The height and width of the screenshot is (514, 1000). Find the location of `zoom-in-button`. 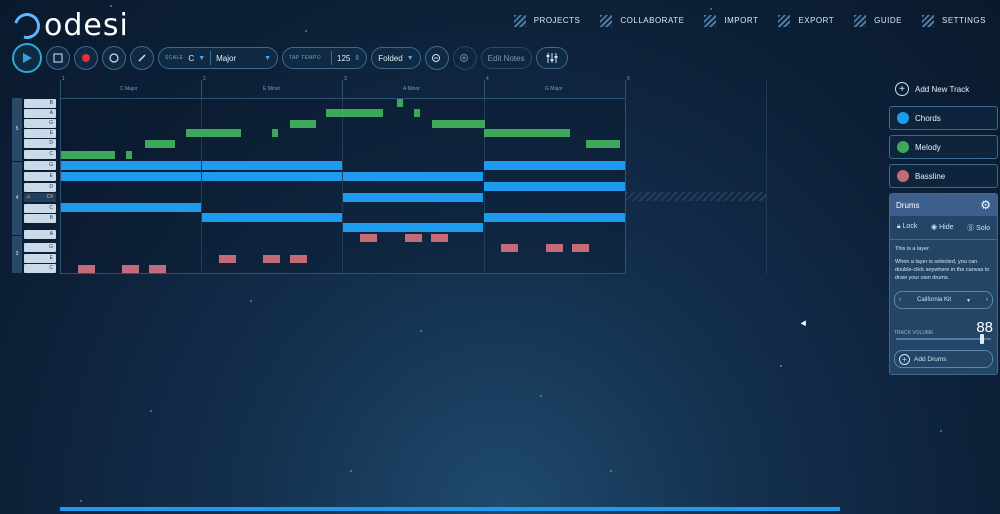

zoom-in-button is located at coordinates (464, 58).